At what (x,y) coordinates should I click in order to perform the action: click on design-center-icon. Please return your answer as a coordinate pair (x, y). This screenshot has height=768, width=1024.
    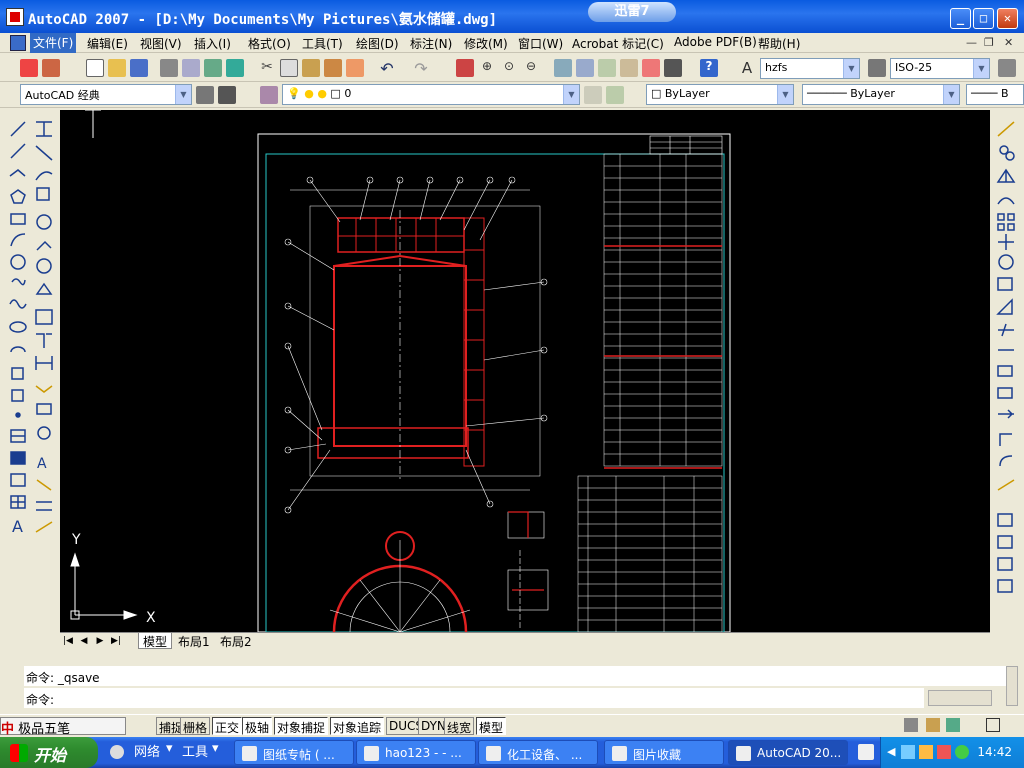
    Looking at the image, I should click on (585, 68).